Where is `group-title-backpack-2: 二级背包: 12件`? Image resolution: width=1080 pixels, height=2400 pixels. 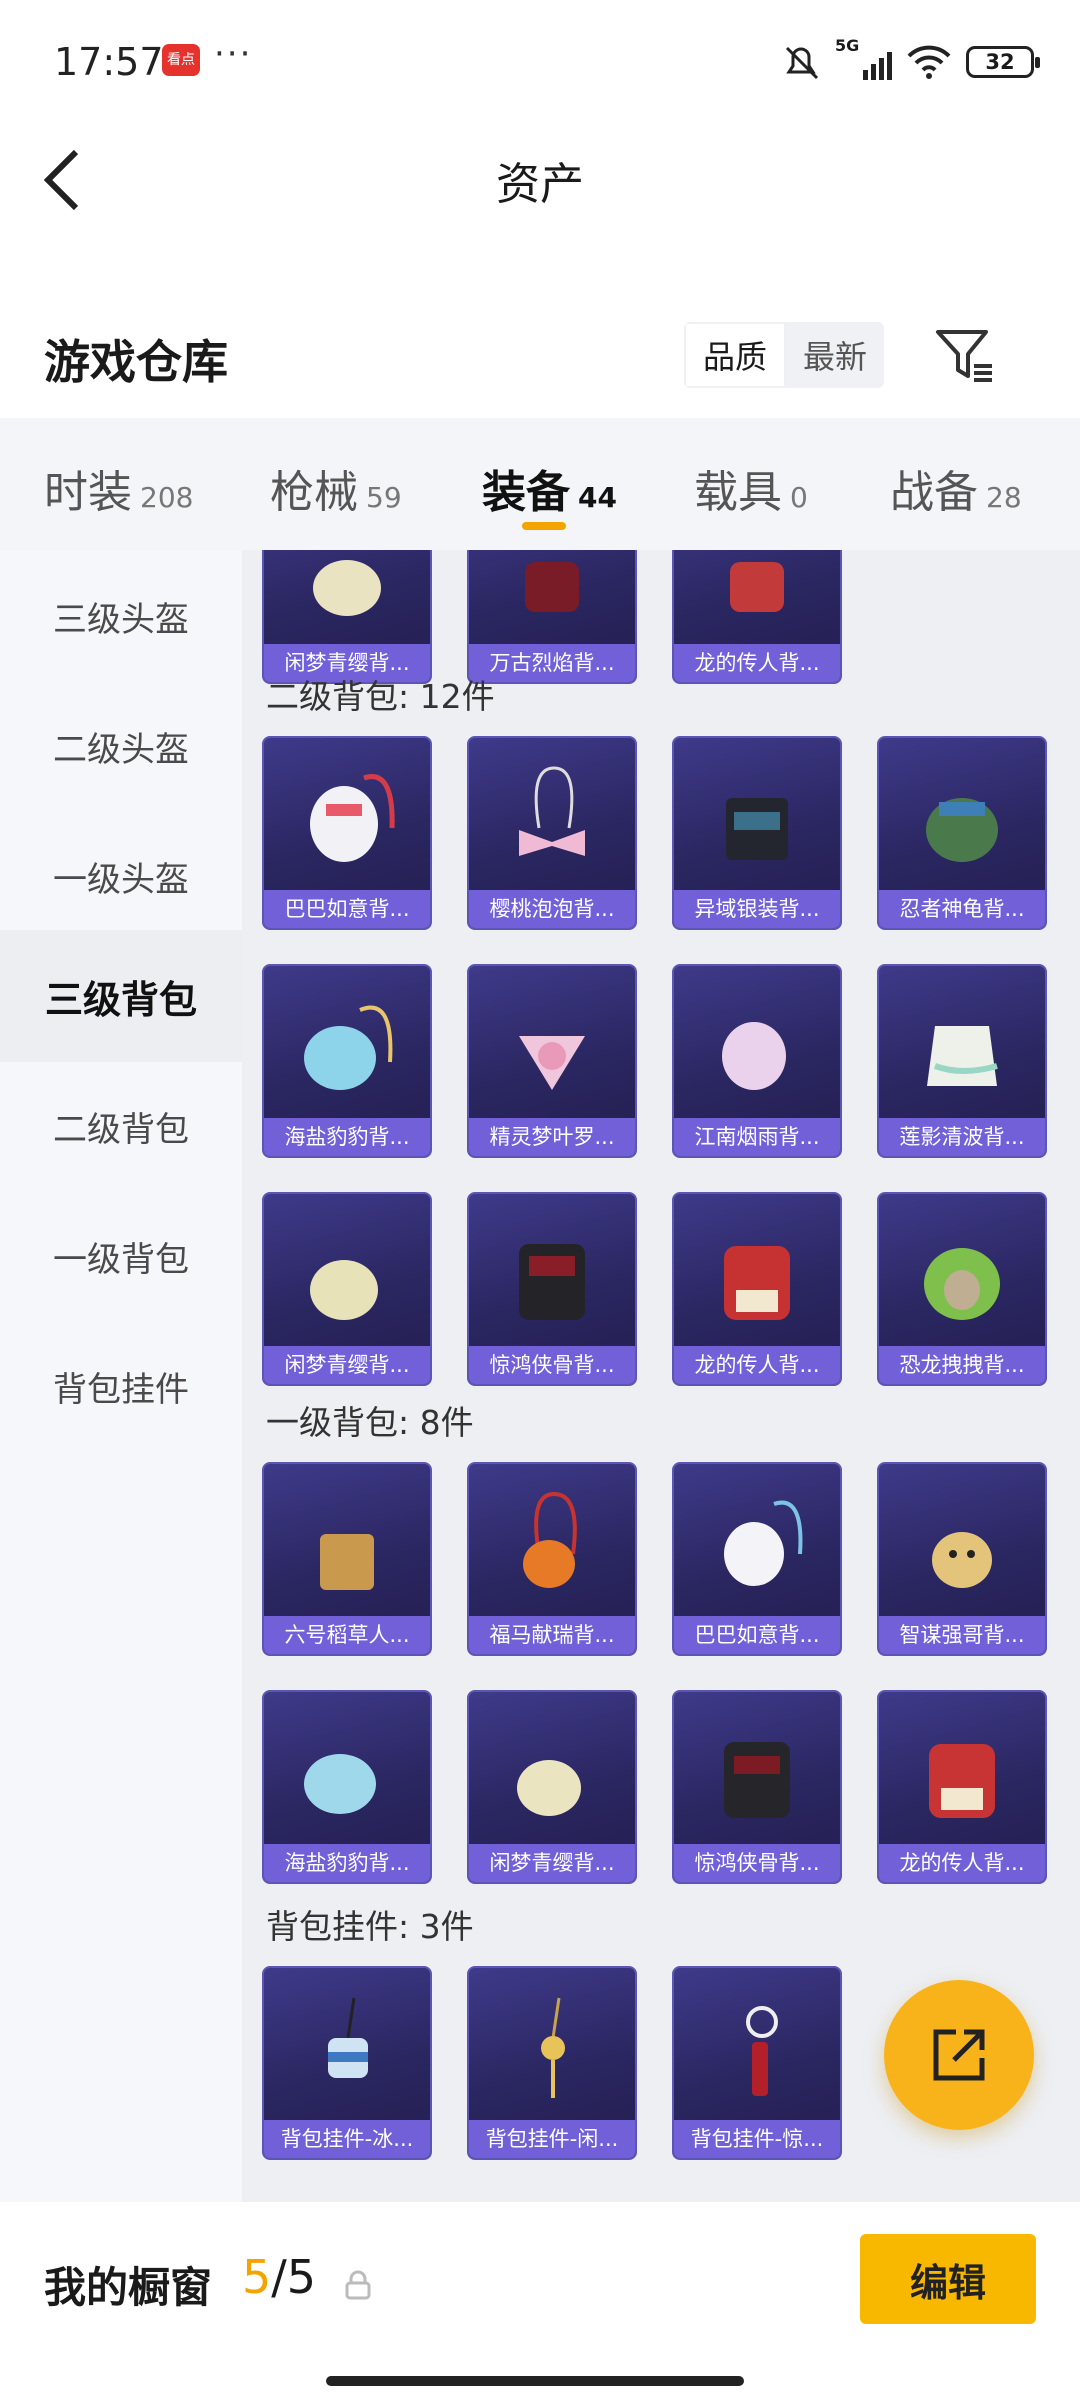
group-title-backpack-2: 二级背包: 12件 is located at coordinates (380, 696).